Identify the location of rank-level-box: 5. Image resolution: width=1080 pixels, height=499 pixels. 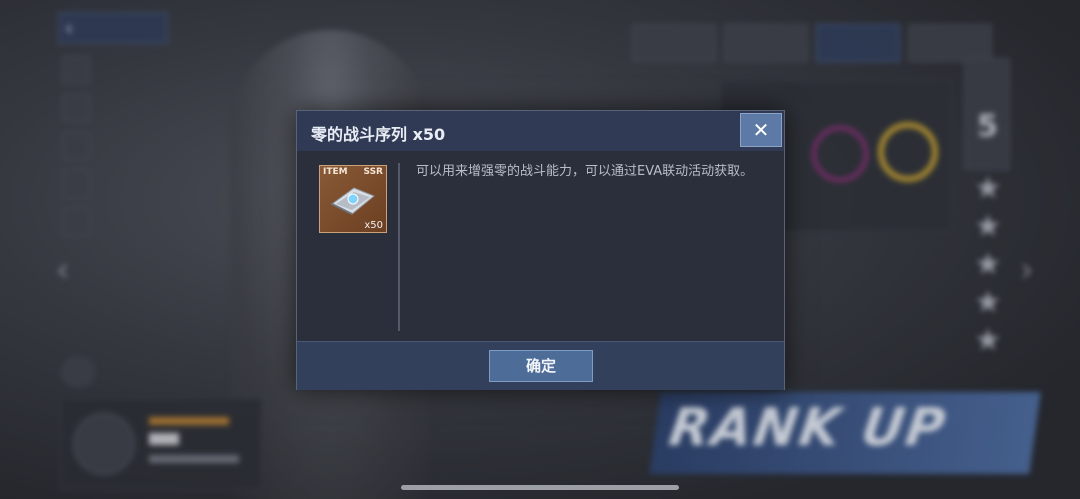
(987, 114).